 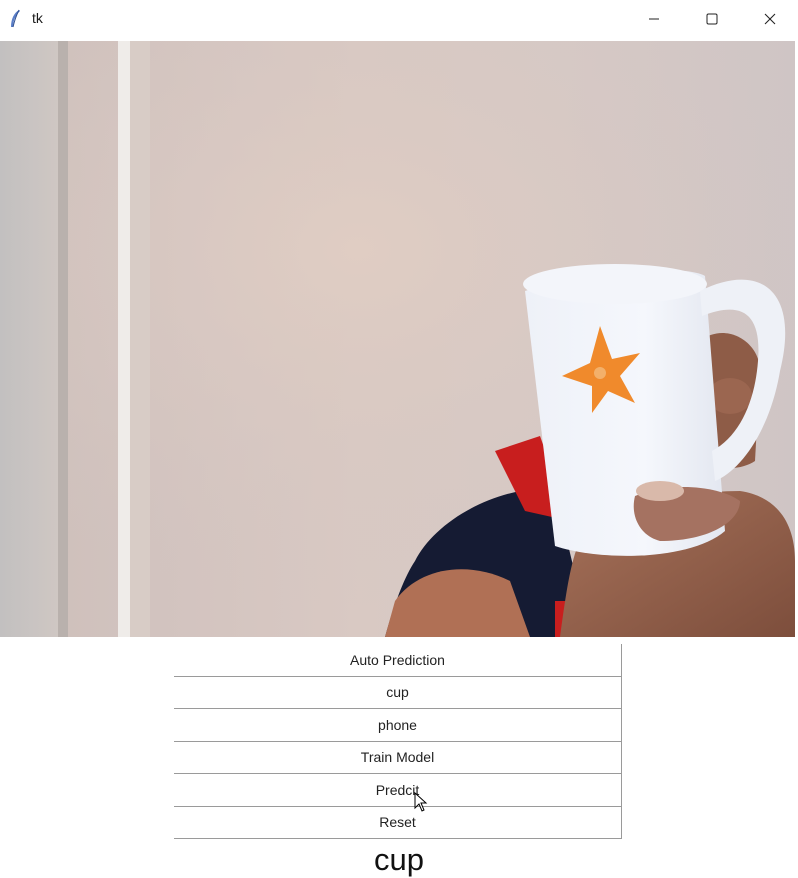 I want to click on window-title: tk, so click(x=37, y=18).